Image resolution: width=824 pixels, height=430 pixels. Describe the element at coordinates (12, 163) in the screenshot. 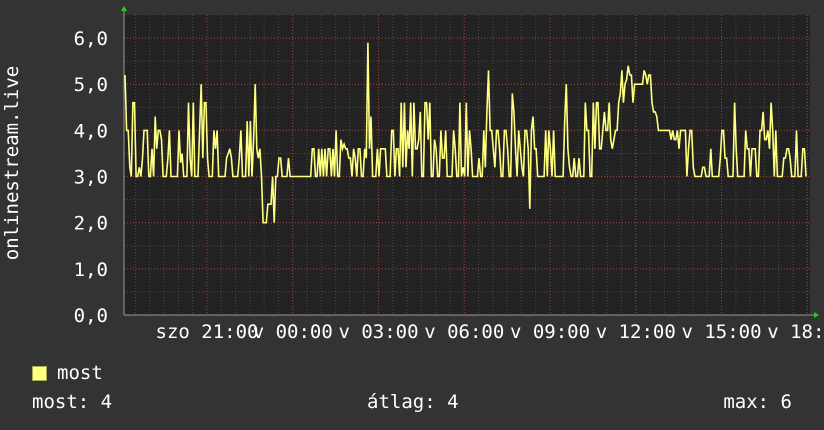

I see `y-axis-label: onlinestream.live` at that location.